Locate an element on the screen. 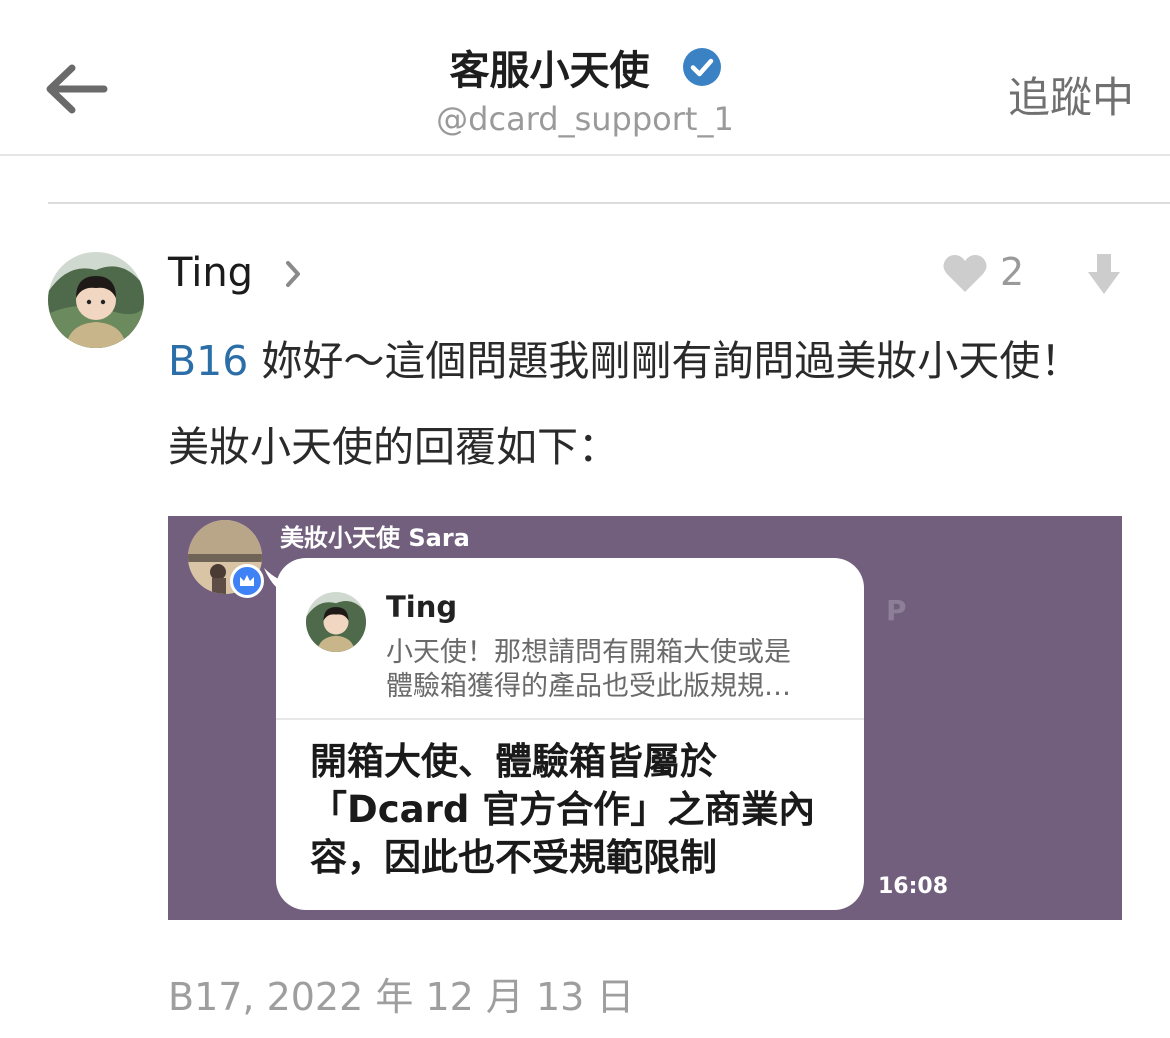 This screenshot has height=1038, width=1170. message-timestamp: 16:08 is located at coordinates (913, 886).